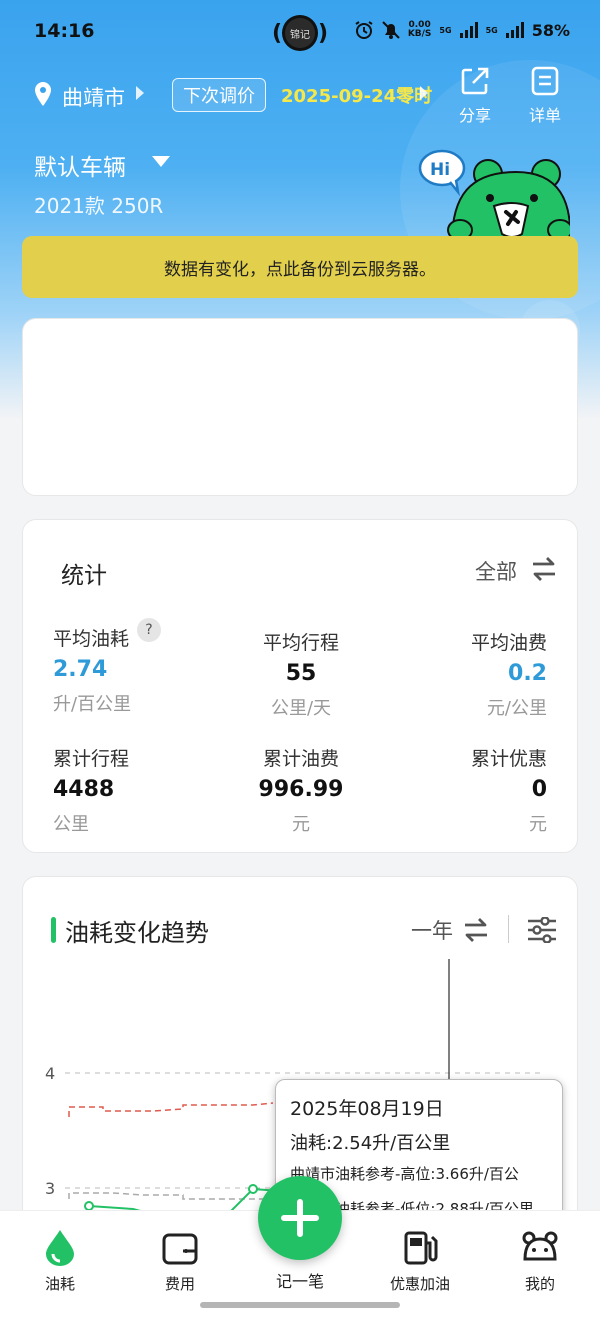  What do you see at coordinates (91, 759) in the screenshot?
I see `stat-label: 累计行程` at bounding box center [91, 759].